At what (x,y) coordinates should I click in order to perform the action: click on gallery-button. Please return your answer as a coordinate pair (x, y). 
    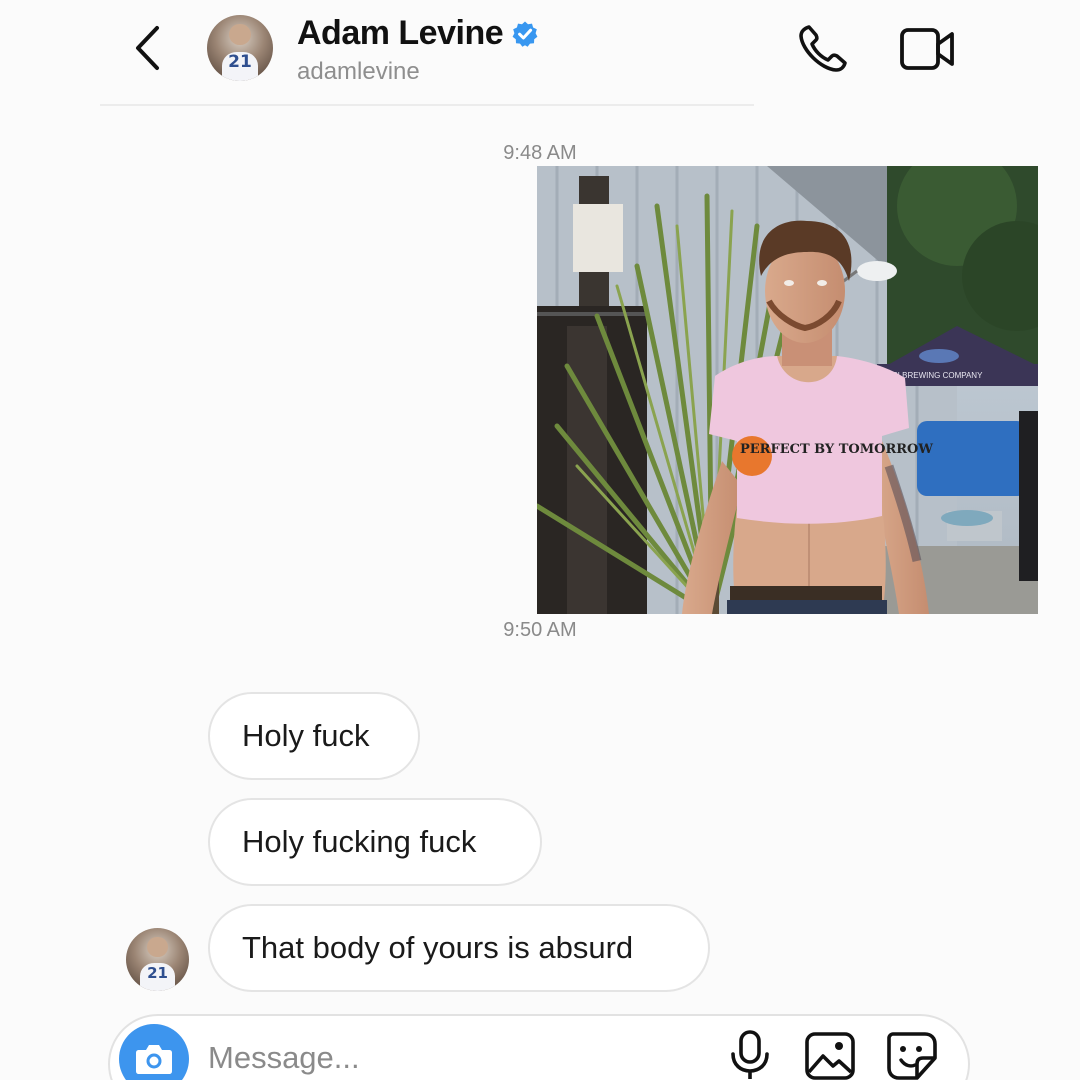
    Looking at the image, I should click on (830, 1055).